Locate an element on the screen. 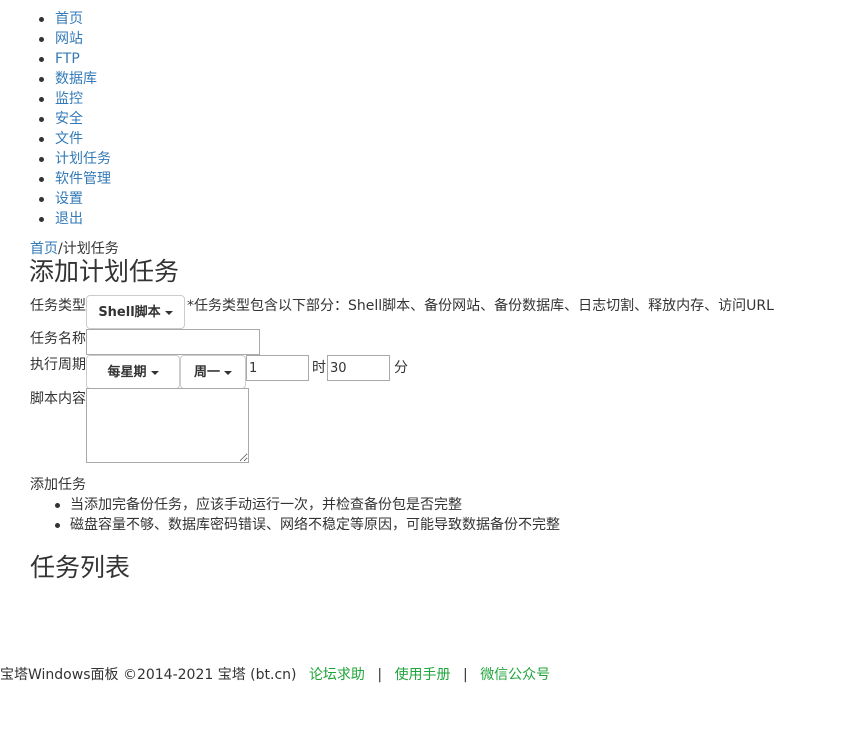 The image size is (855, 744). script-label: 脚本内容 is located at coordinates (58, 399).